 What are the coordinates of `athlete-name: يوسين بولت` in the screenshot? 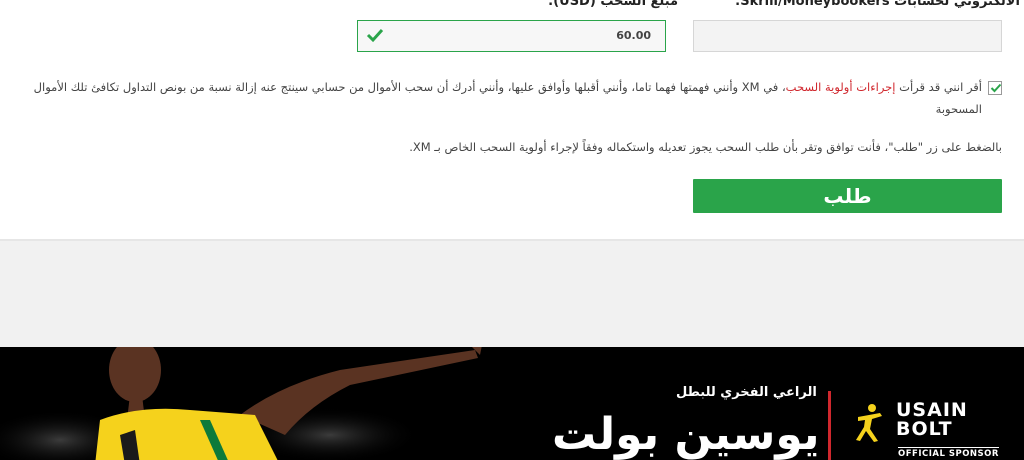 It's located at (686, 434).